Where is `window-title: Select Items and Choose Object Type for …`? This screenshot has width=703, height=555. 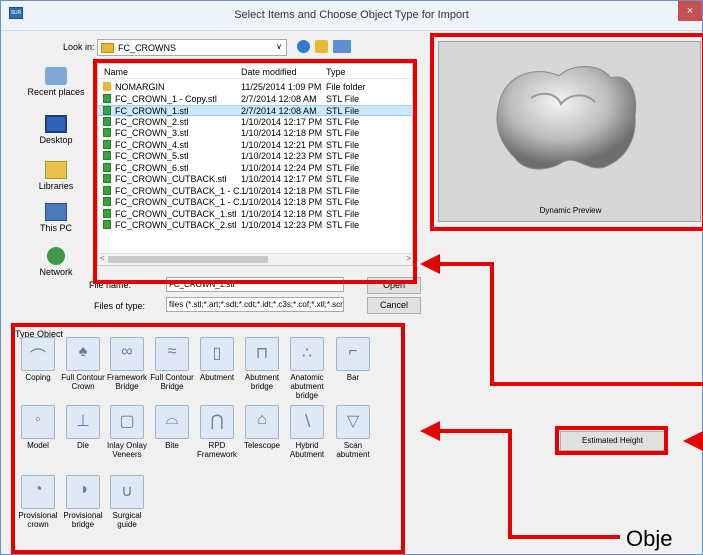 window-title: Select Items and Choose Object Type for … is located at coordinates (351, 15).